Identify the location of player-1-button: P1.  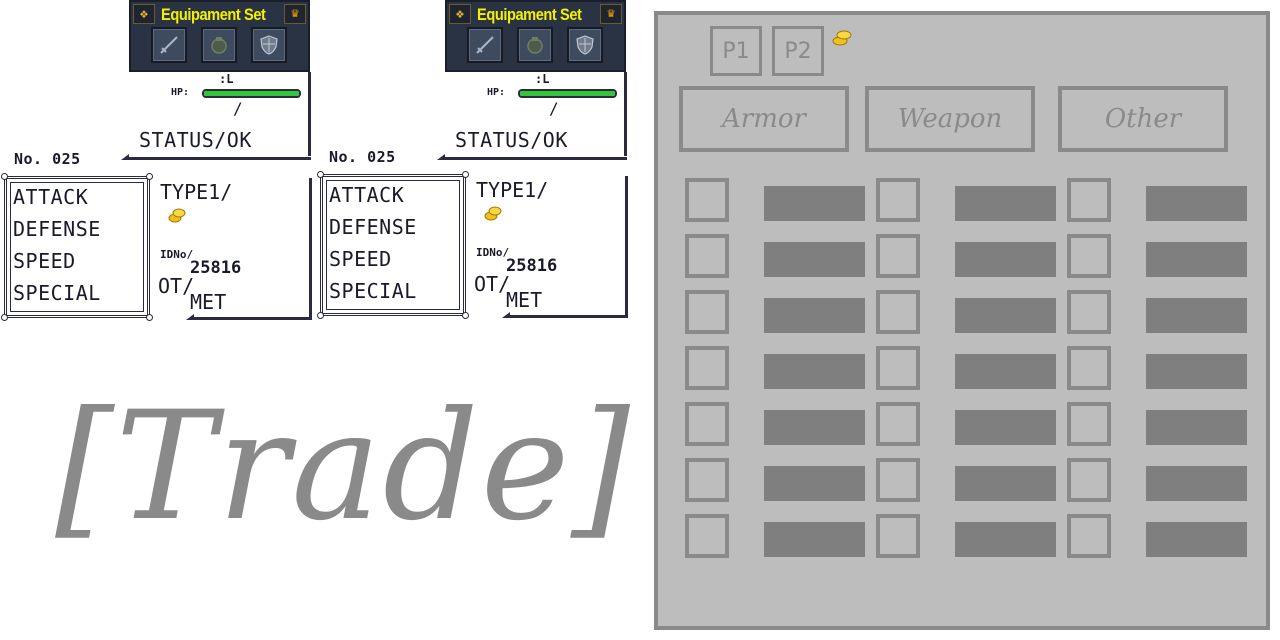
(736, 51).